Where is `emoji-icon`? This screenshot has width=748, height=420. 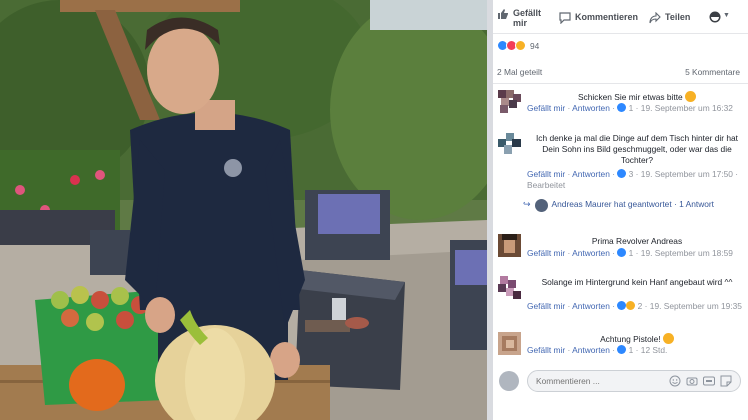 emoji-icon is located at coordinates (675, 381).